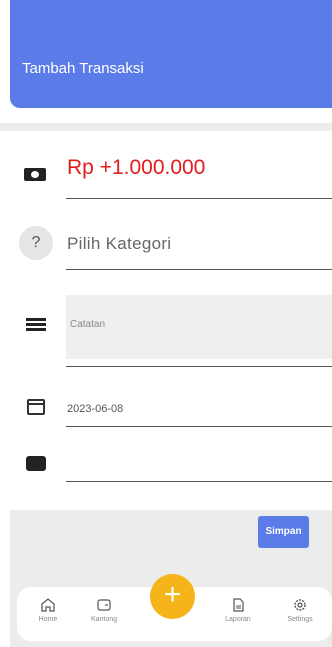 The width and height of the screenshot is (332, 647). I want to click on date-field: 2023-06-08, so click(95, 409).